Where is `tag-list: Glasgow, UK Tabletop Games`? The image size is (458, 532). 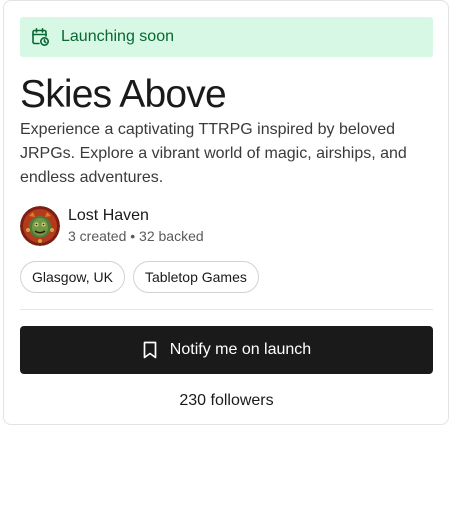
tag-list: Glasgow, UK Tabletop Games is located at coordinates (139, 277).